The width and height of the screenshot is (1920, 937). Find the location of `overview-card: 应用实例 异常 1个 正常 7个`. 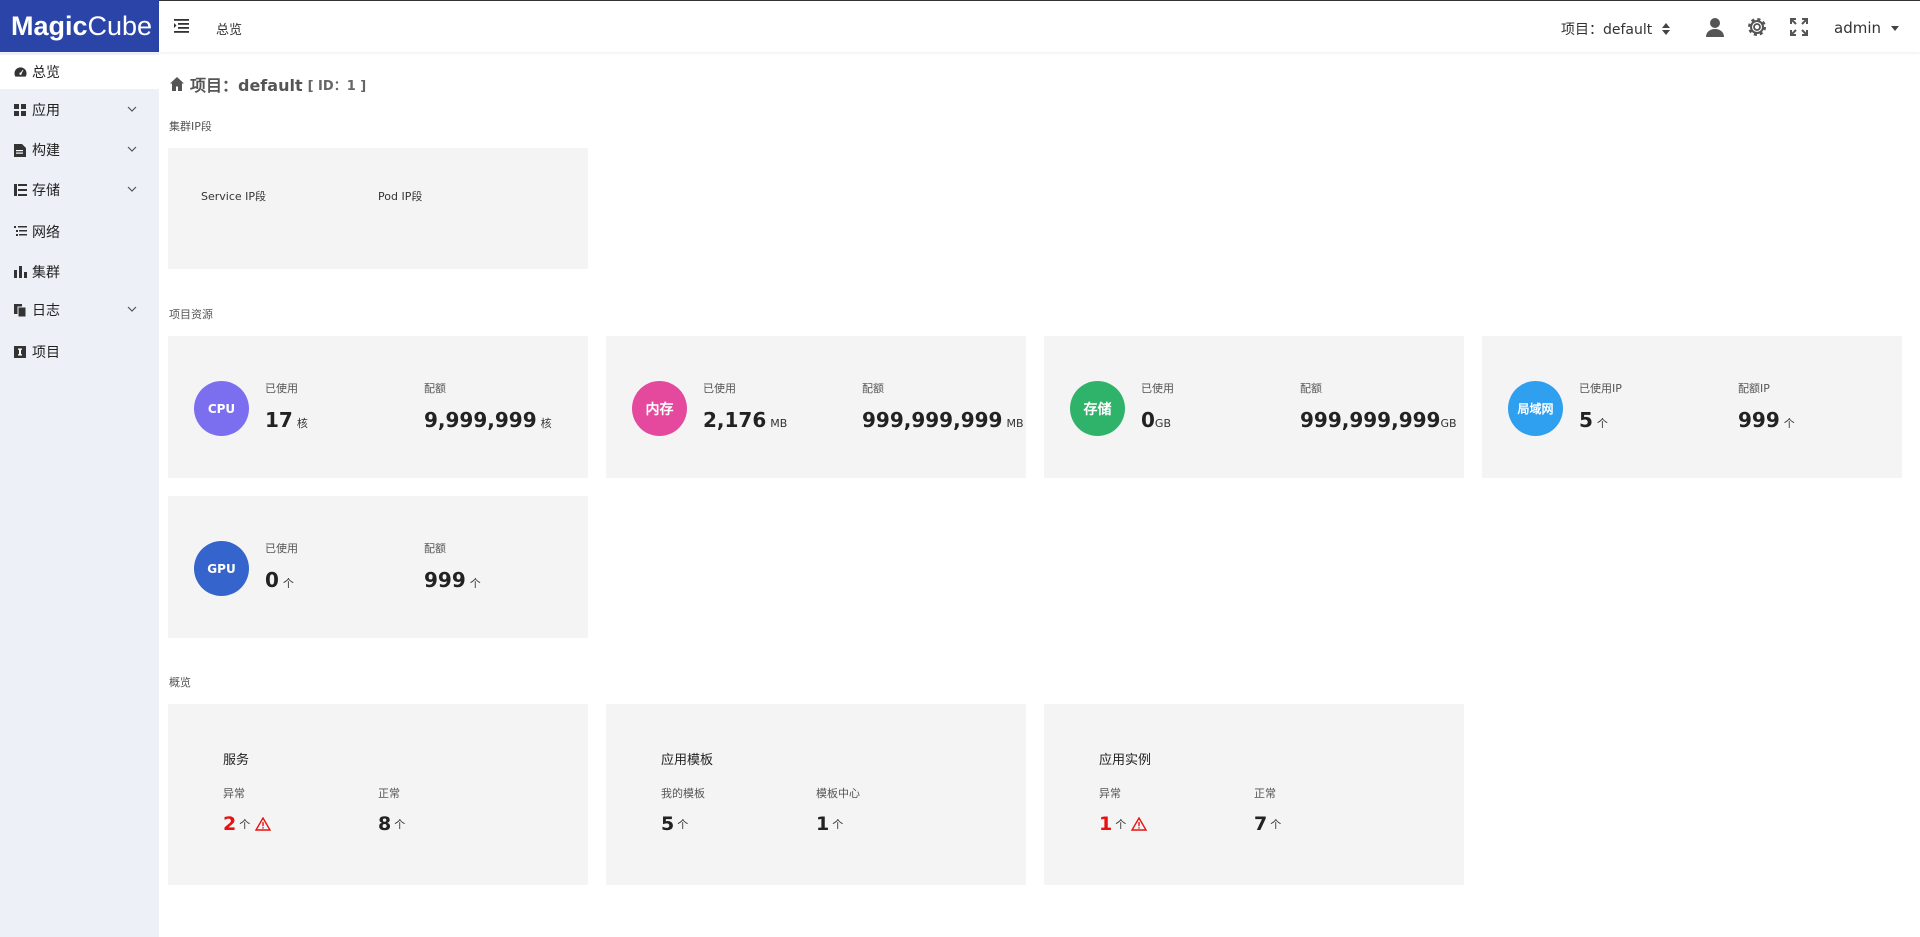

overview-card: 应用实例 异常 1个 正常 7个 is located at coordinates (1254, 794).